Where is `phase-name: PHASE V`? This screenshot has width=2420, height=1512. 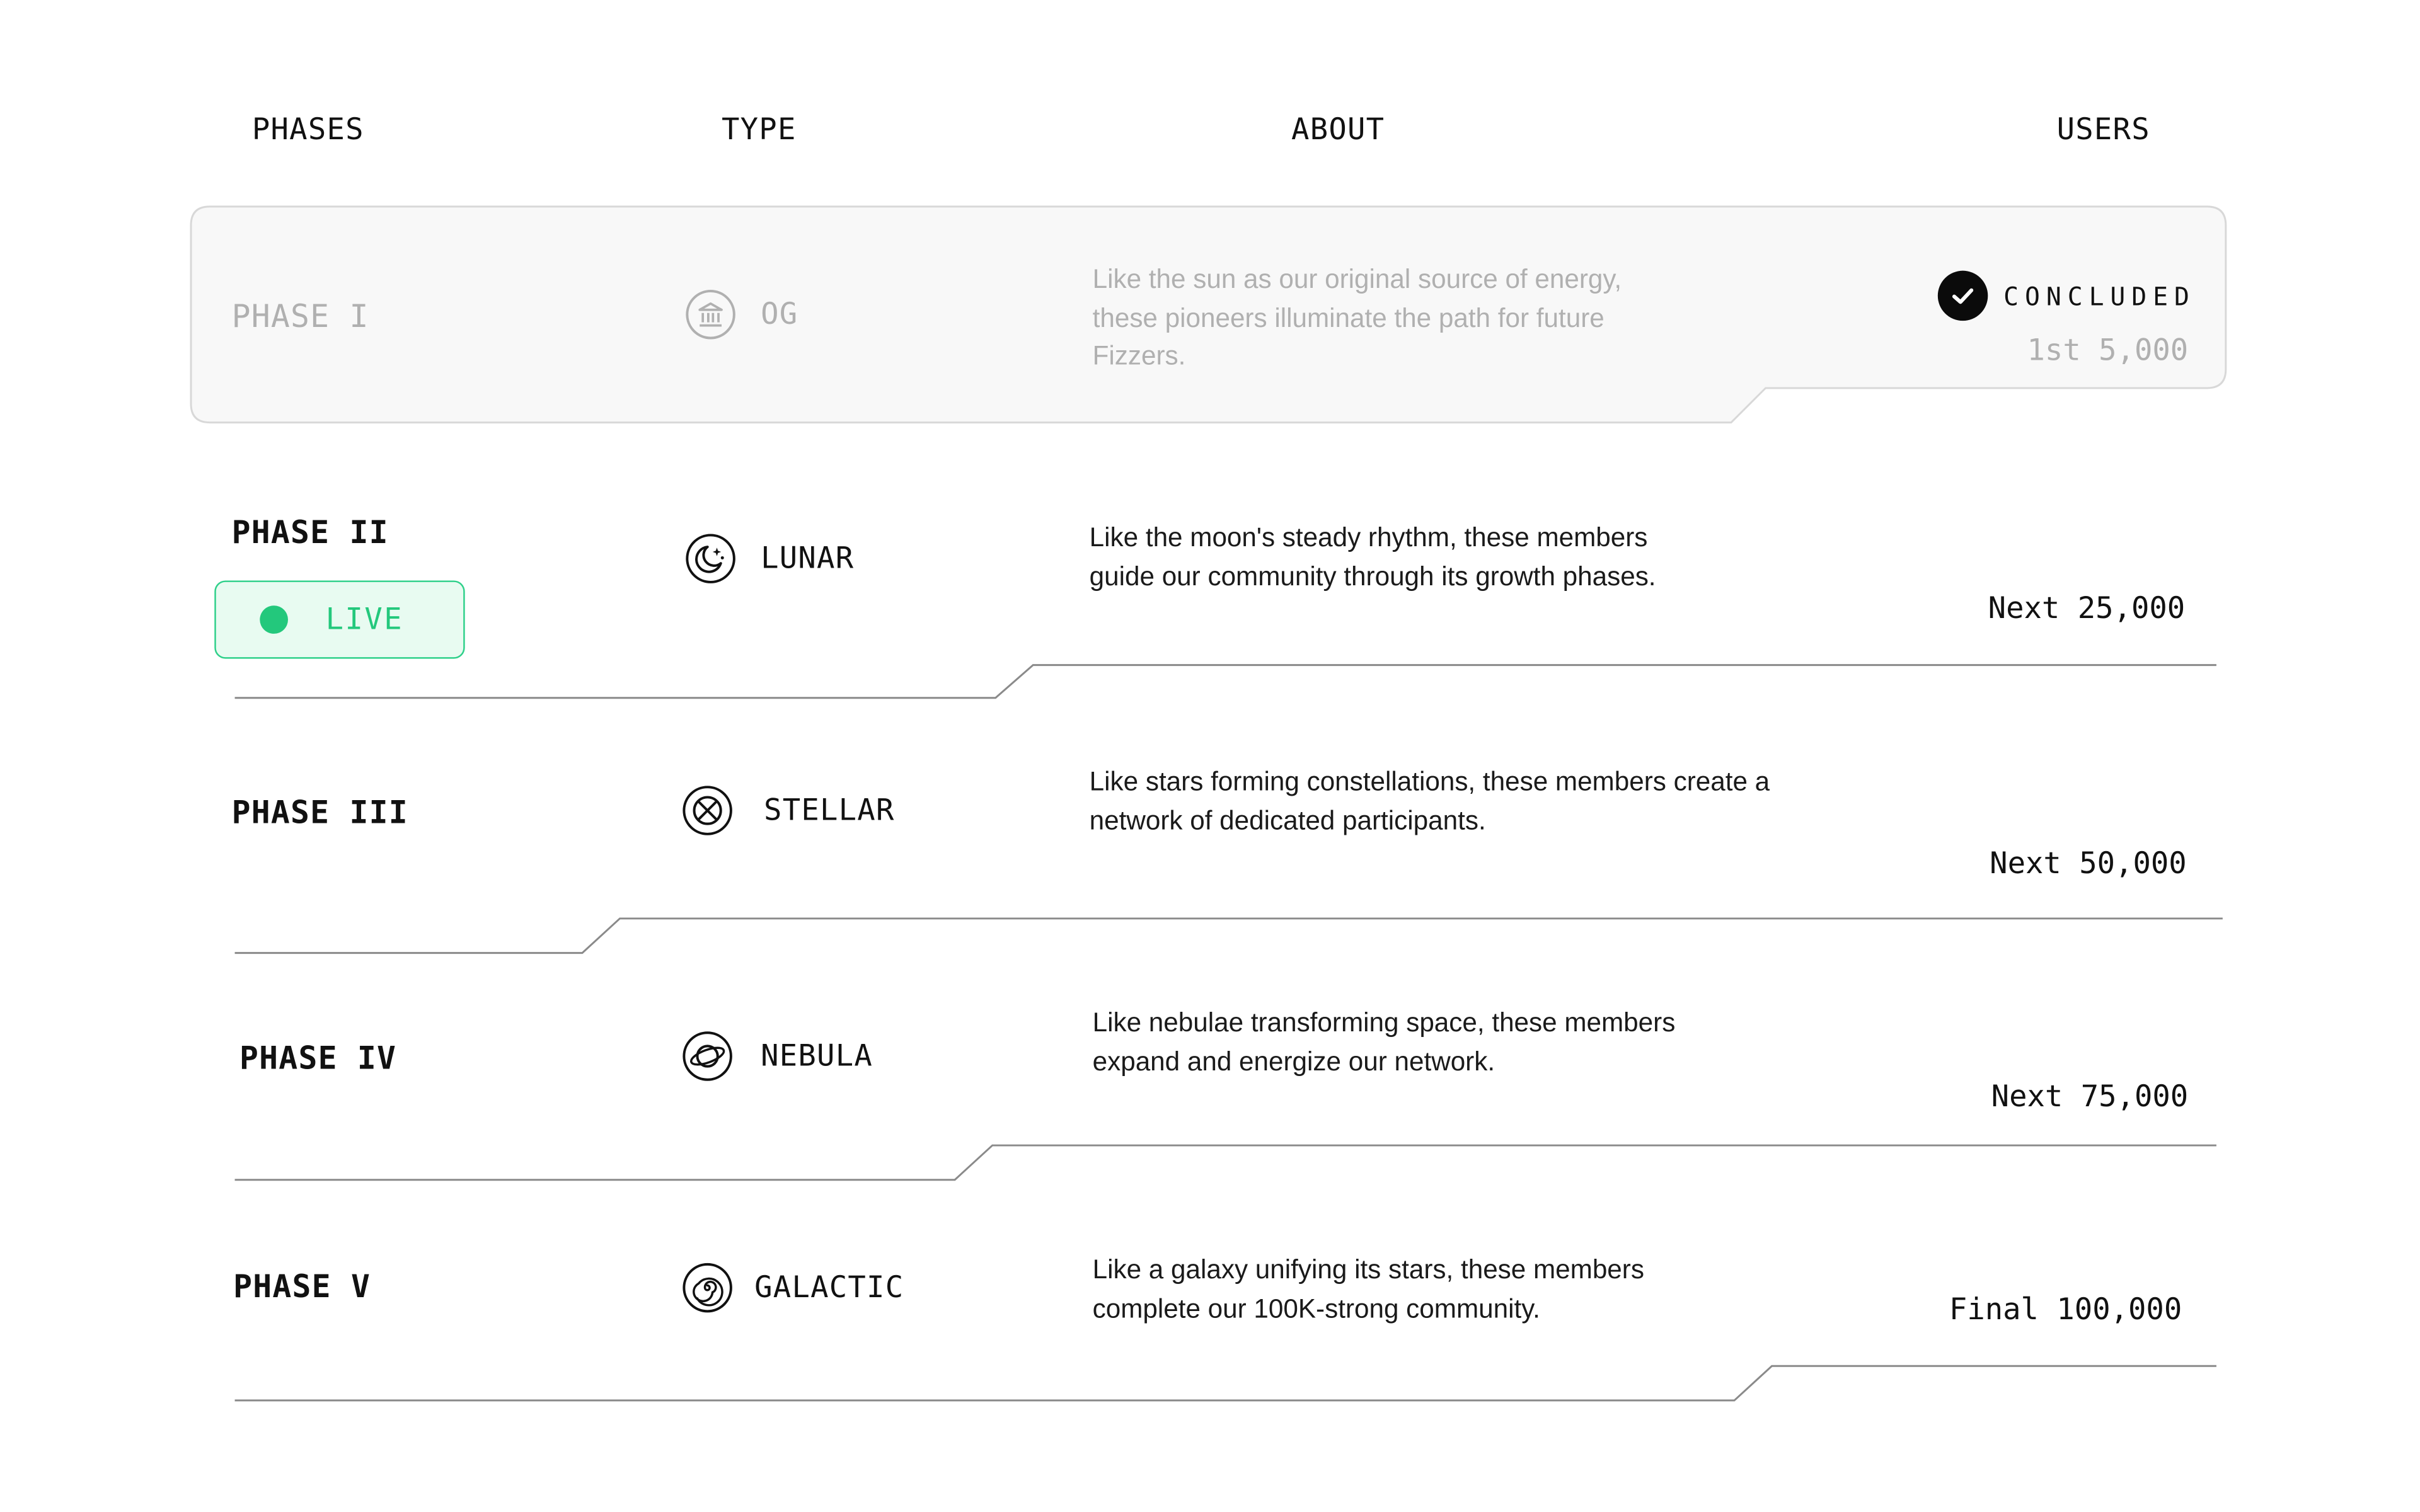
phase-name: PHASE V is located at coordinates (302, 1286).